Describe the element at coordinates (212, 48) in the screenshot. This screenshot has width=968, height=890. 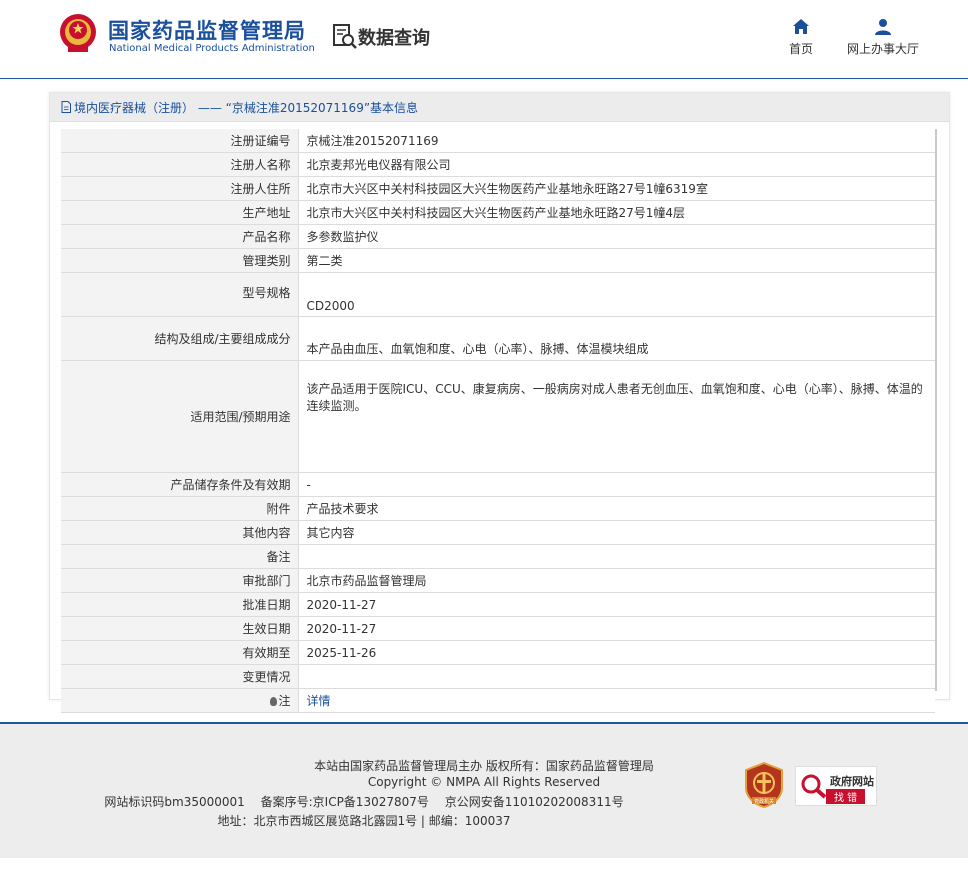
I see `site-logo-subtitle: National Medical Products Administration` at that location.